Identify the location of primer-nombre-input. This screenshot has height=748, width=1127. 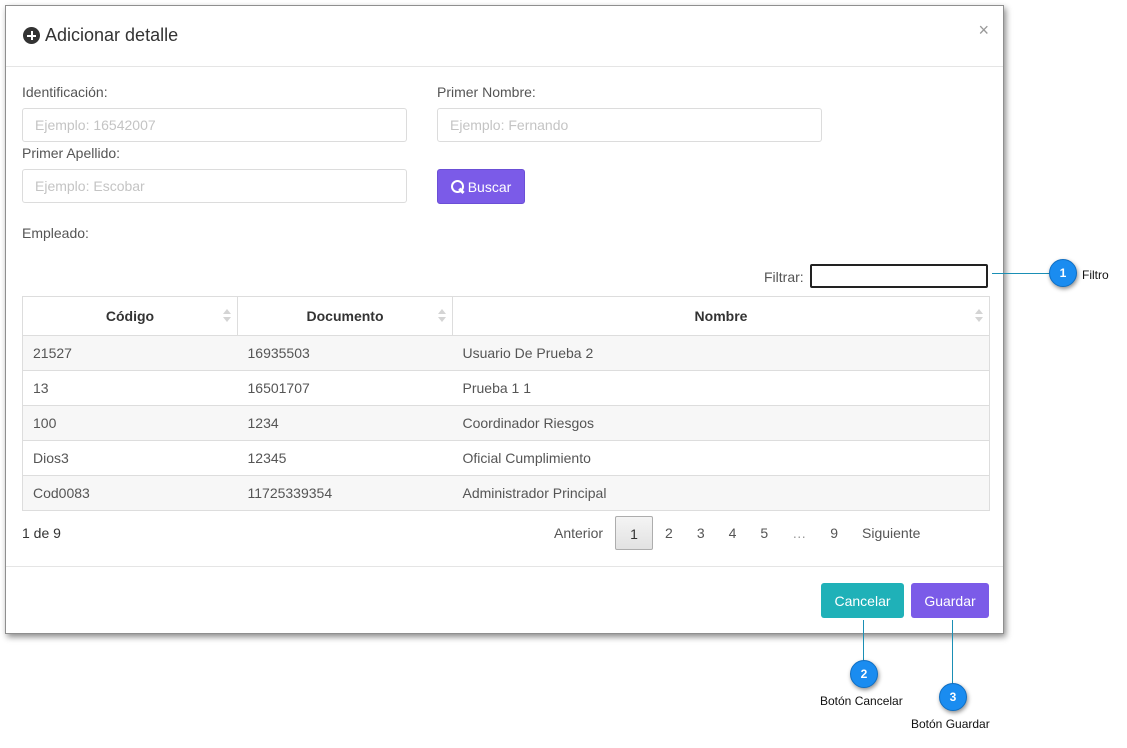
(629, 125).